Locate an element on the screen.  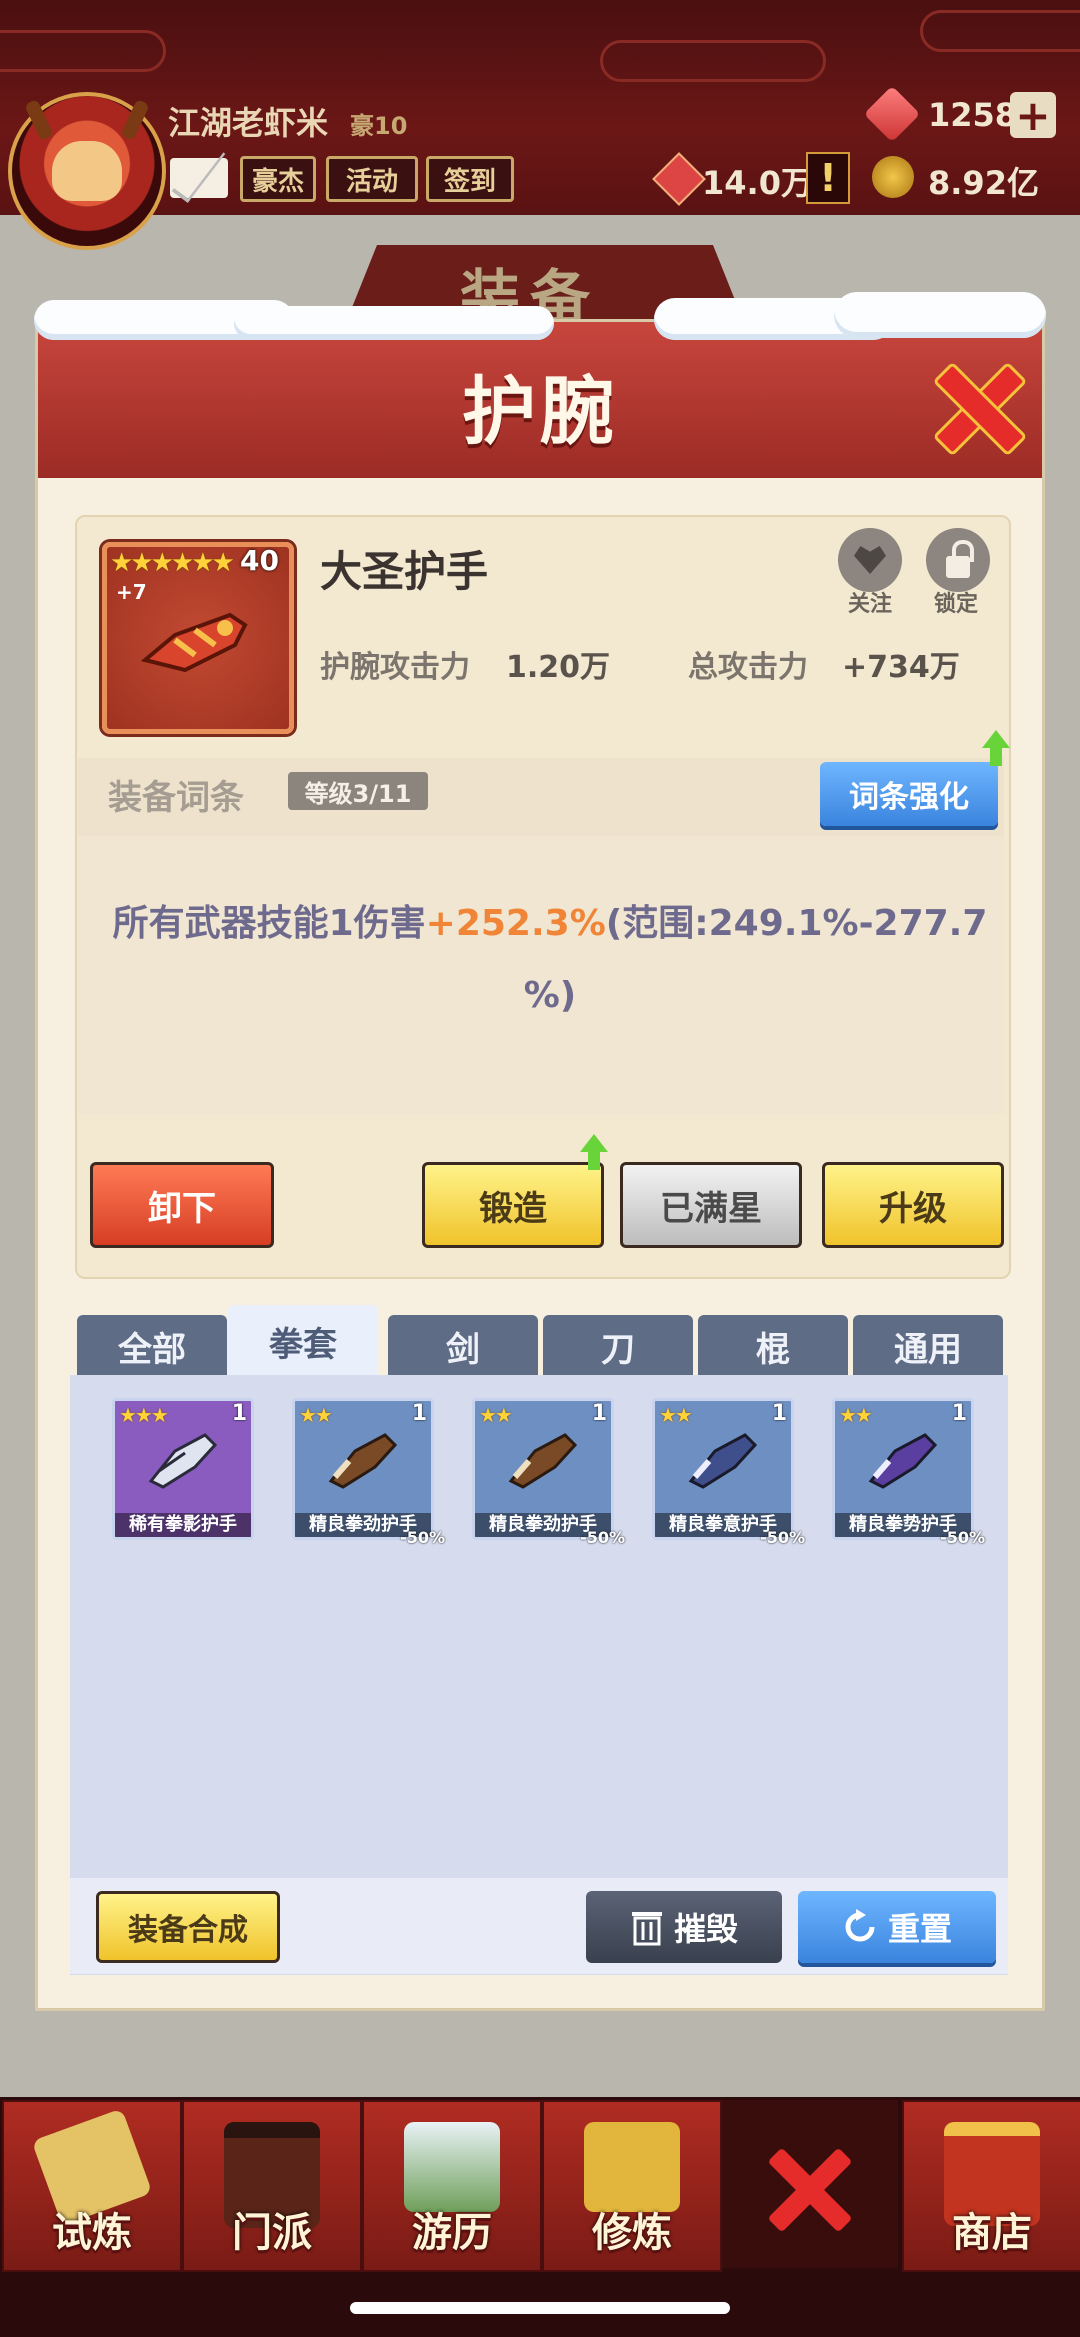
item-stars: ★★★★★★ is located at coordinates (172, 563).